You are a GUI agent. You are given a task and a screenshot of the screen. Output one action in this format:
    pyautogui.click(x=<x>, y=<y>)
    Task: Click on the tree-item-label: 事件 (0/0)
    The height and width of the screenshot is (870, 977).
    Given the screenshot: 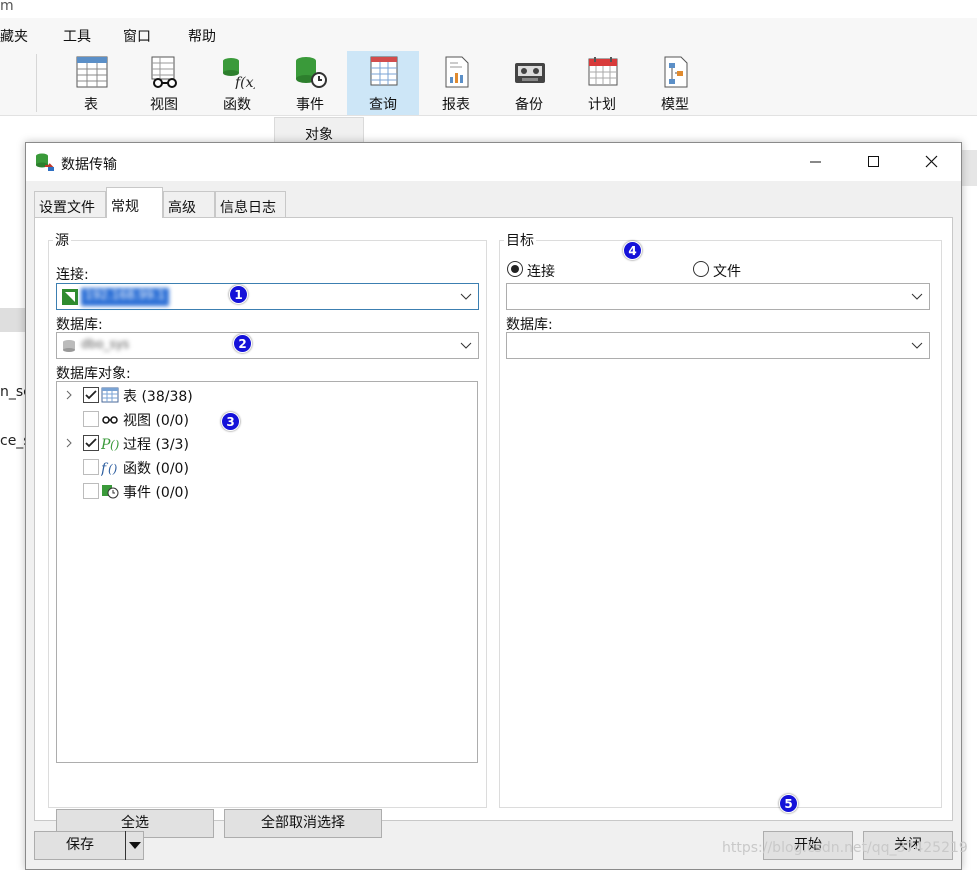 What is the action you would take?
    pyautogui.click(x=156, y=493)
    